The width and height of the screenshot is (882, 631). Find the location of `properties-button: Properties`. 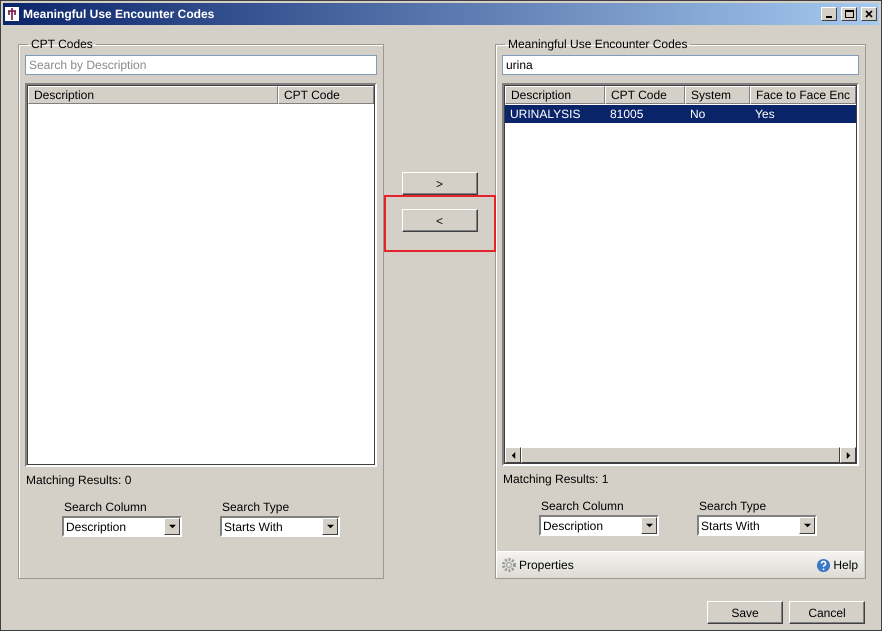

properties-button: Properties is located at coordinates (537, 565).